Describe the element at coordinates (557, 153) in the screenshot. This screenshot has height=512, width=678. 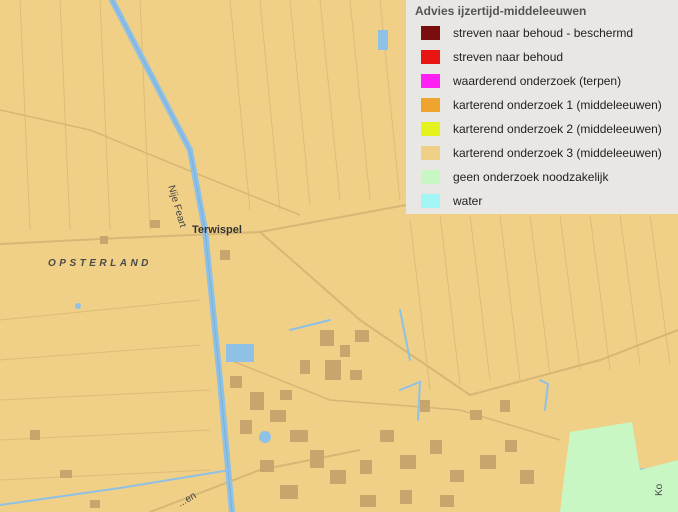
I see `legend-label: karterend onderzoek 3 (middeleeuwen)` at that location.